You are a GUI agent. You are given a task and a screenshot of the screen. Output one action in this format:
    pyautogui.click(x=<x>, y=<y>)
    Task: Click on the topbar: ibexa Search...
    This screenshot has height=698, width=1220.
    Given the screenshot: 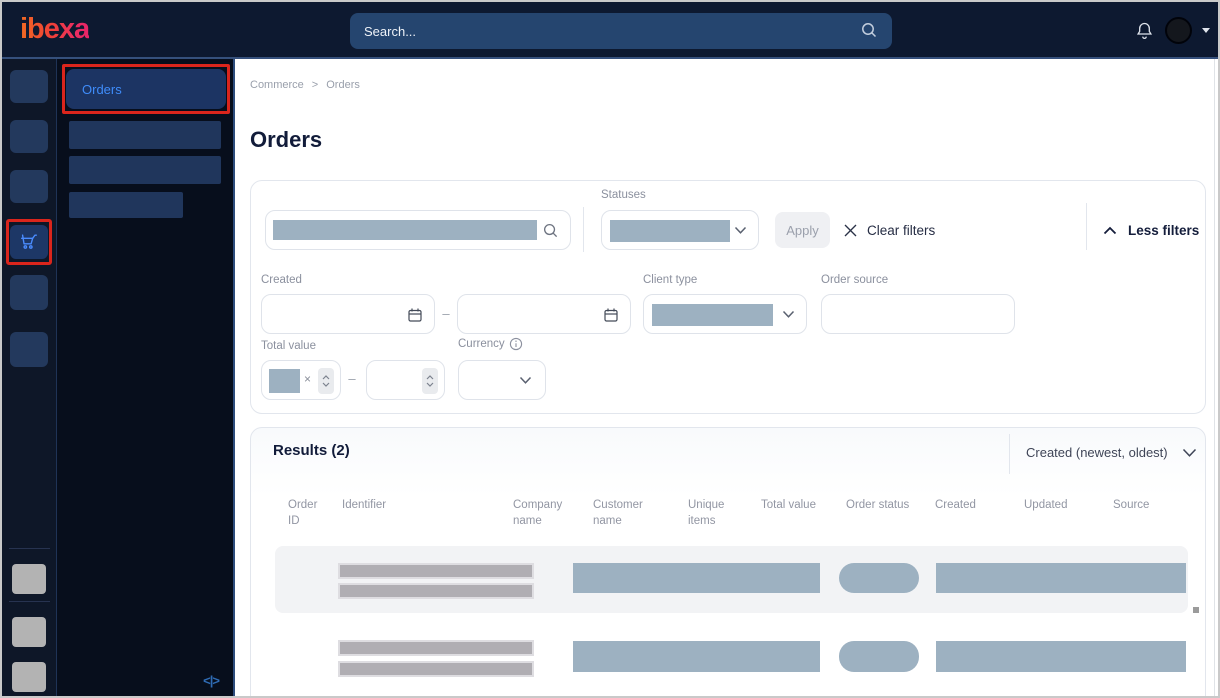 What is the action you would take?
    pyautogui.click(x=610, y=30)
    